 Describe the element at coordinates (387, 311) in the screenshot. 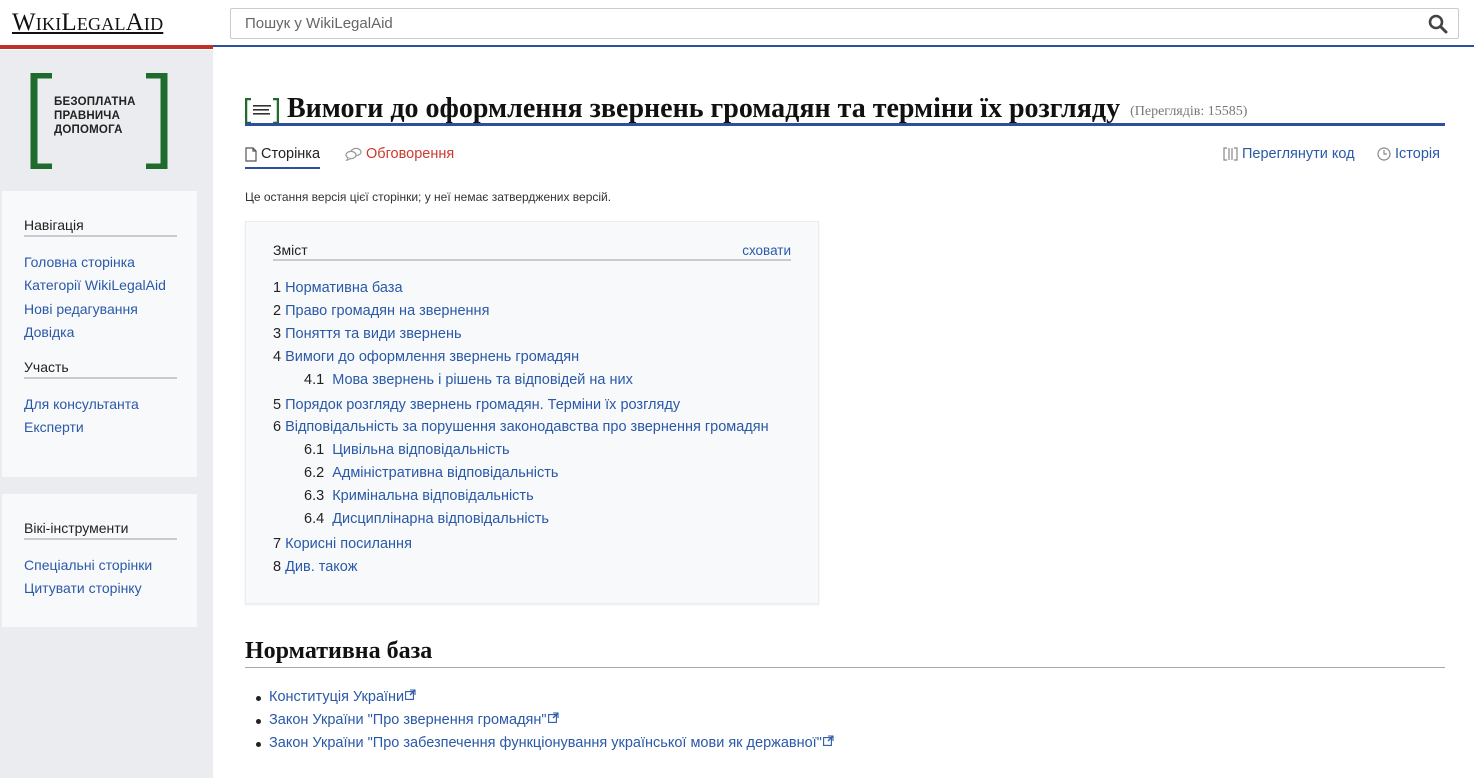

I see `toc-link: Право громадян на звернення` at that location.